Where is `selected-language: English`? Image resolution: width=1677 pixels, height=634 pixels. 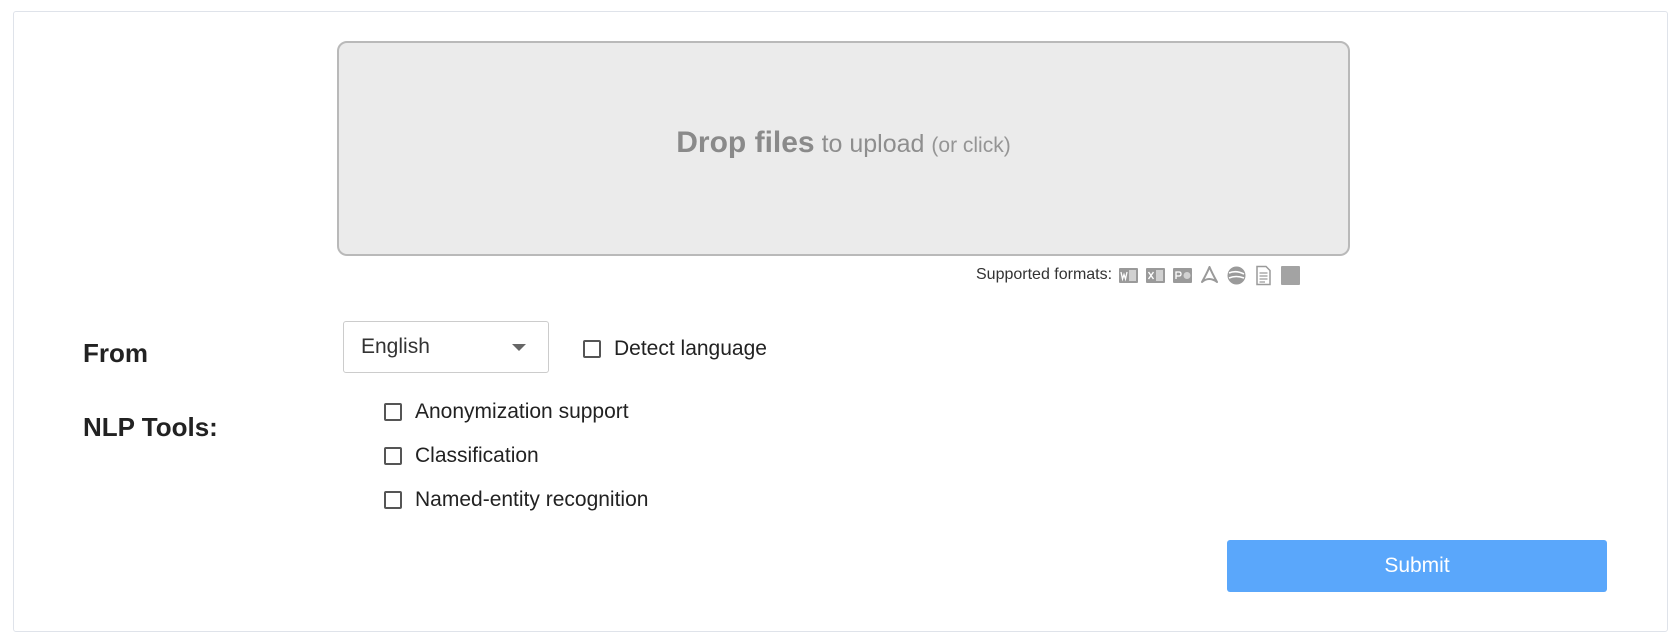 selected-language: English is located at coordinates (395, 346).